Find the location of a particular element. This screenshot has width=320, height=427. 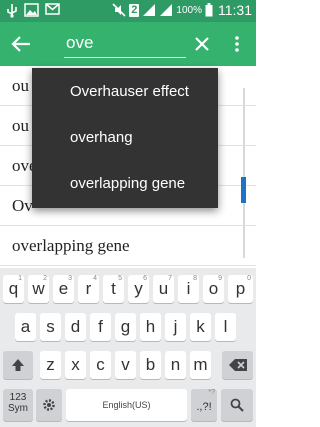

list-item-label: overlapping gene is located at coordinates (71, 245).